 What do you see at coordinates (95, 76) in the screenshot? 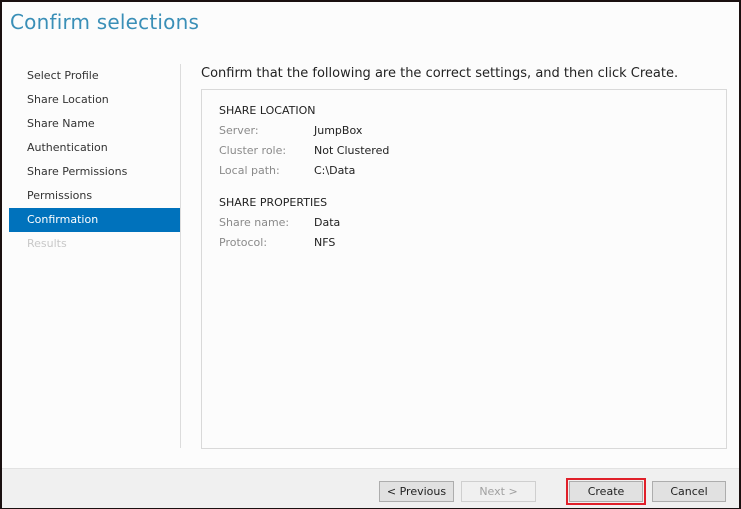
I see `sidebar-item-select-profile: Select Profile` at bounding box center [95, 76].